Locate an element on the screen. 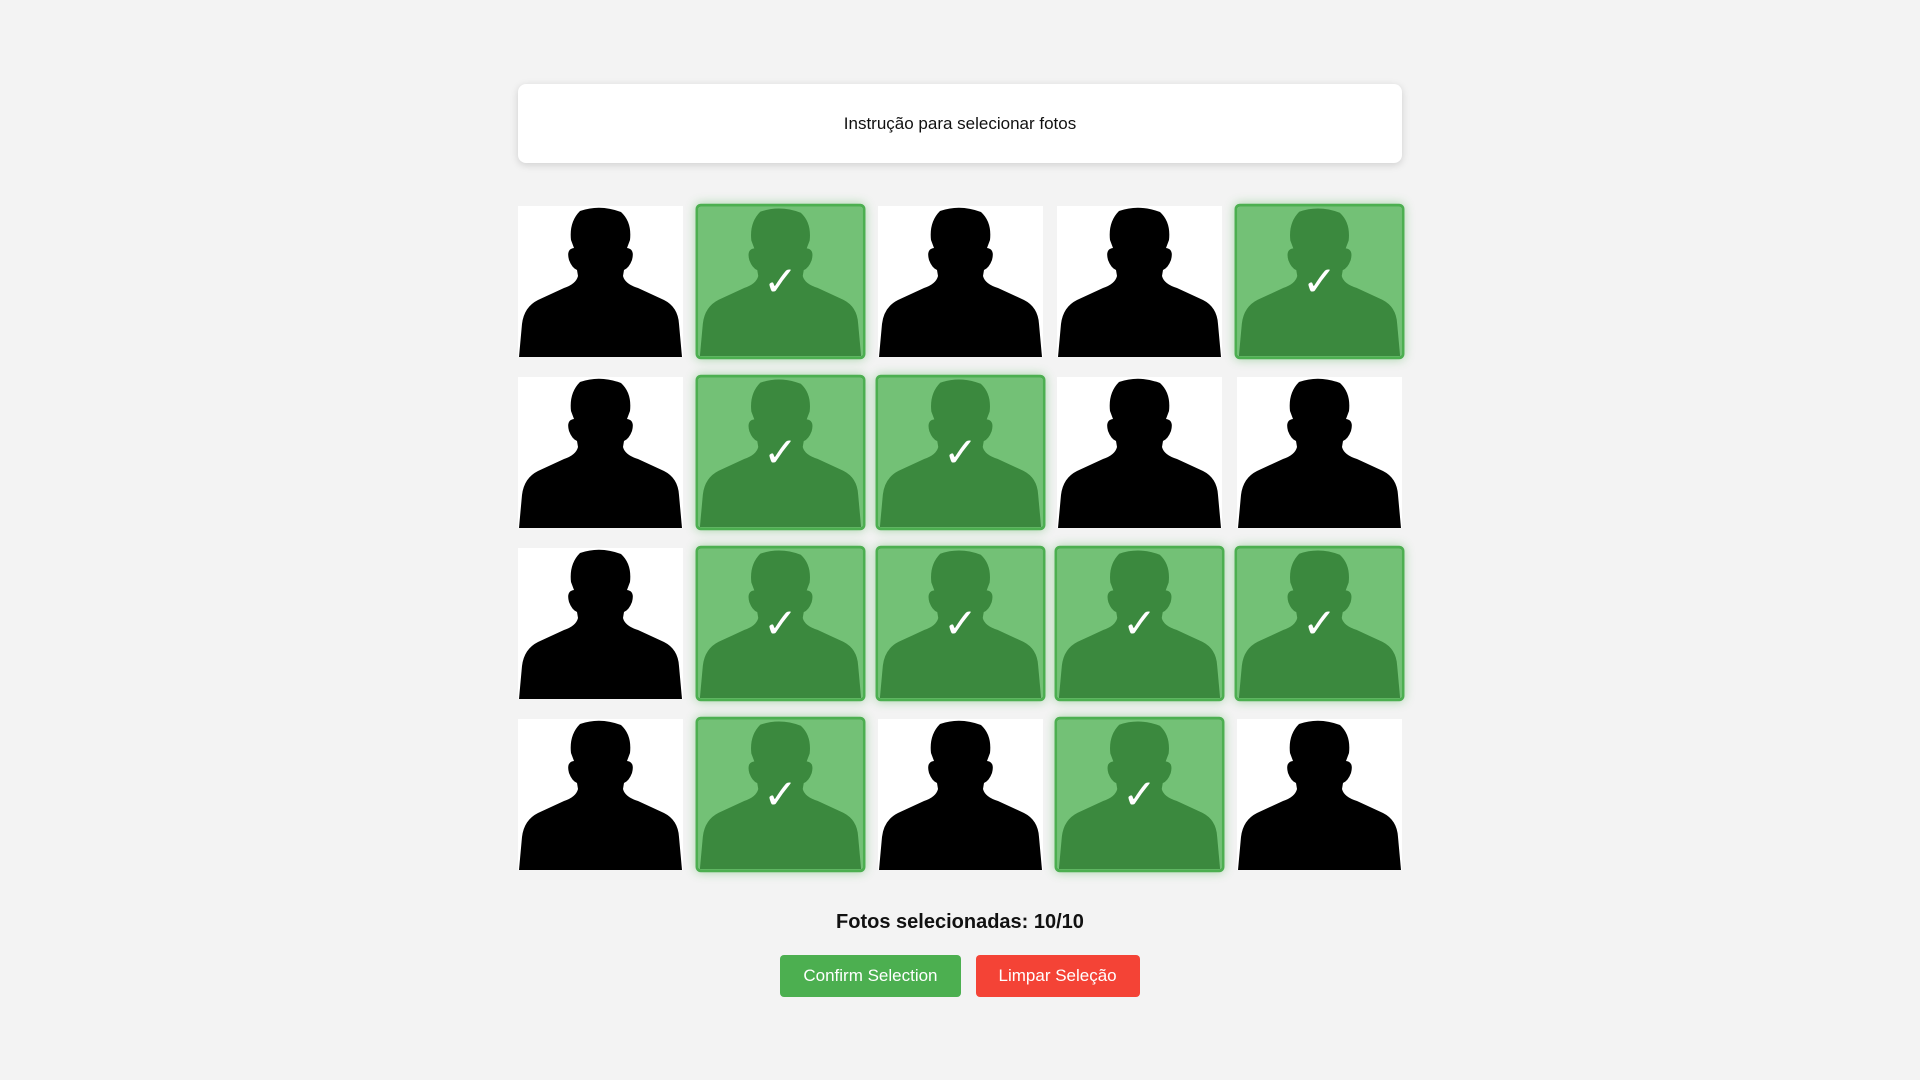  instruction-card: Instrução para selecionar fotos is located at coordinates (960, 123).